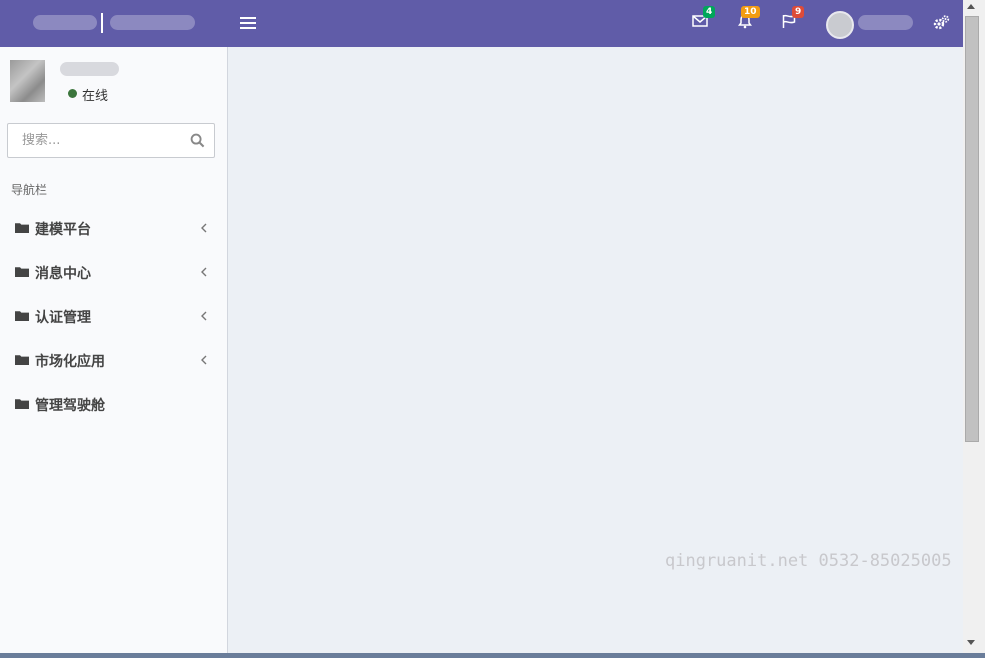 This screenshot has width=985, height=658. Describe the element at coordinates (102, 23) in the screenshot. I see `logo-separator` at that location.